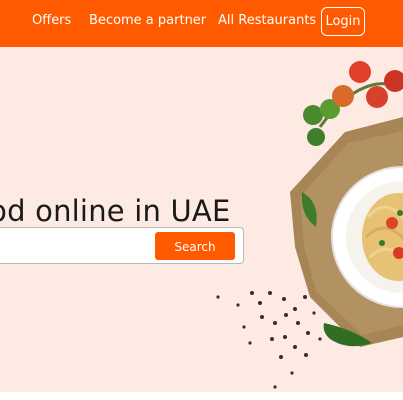 The image size is (403, 400). Describe the element at coordinates (76, 246) in the screenshot. I see `location-search-input` at that location.